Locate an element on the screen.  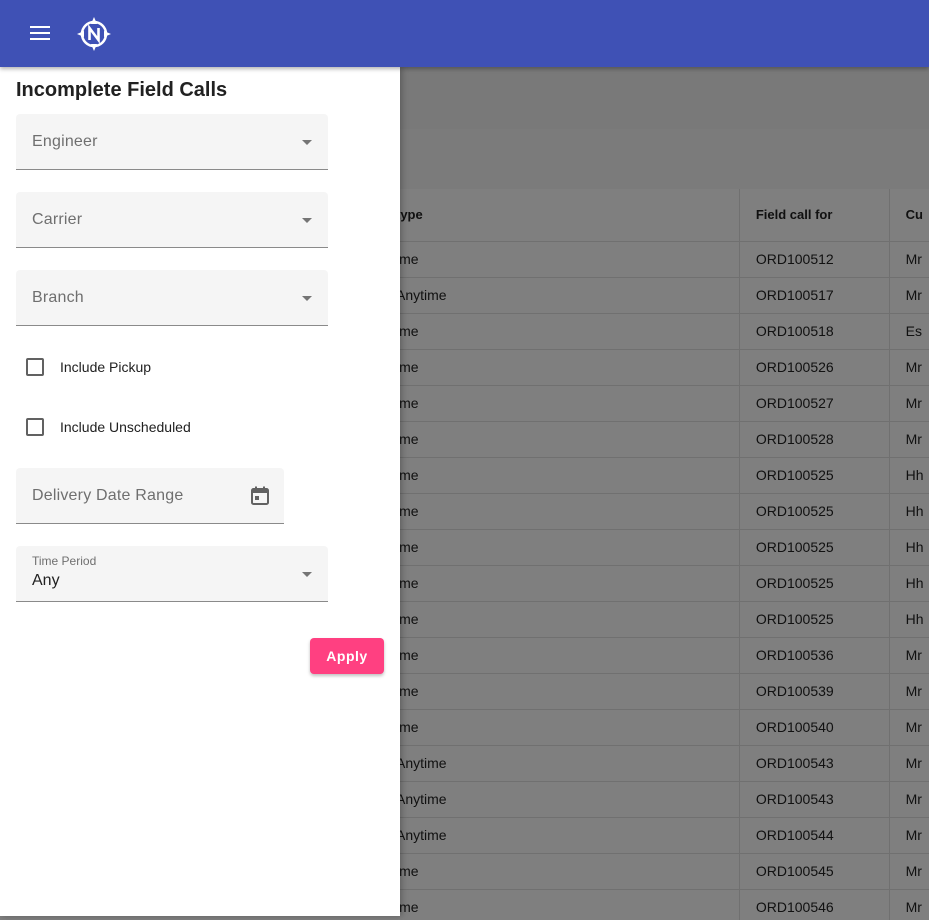
include-pickup-label: Include Pickup is located at coordinates (106, 367).